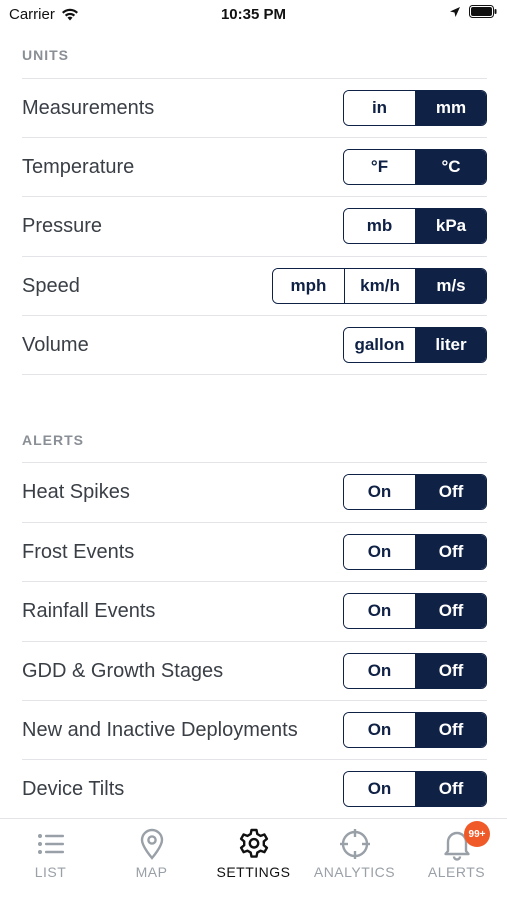 This screenshot has height=901, width=507. I want to click on volume-segmented-control: gallon liter, so click(415, 345).